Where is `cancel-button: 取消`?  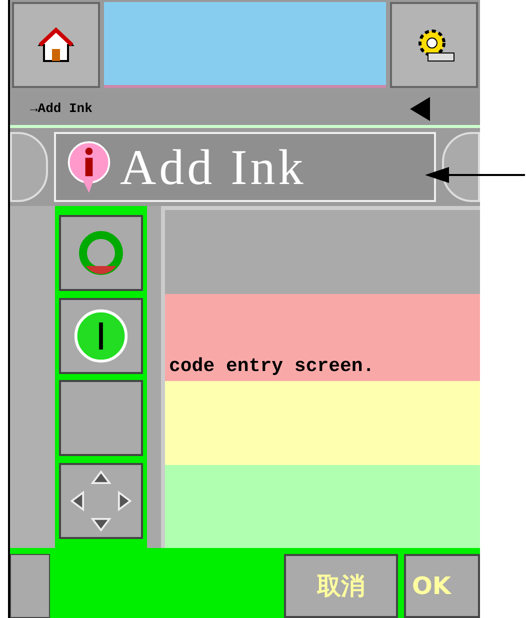
cancel-button: 取消 is located at coordinates (341, 586).